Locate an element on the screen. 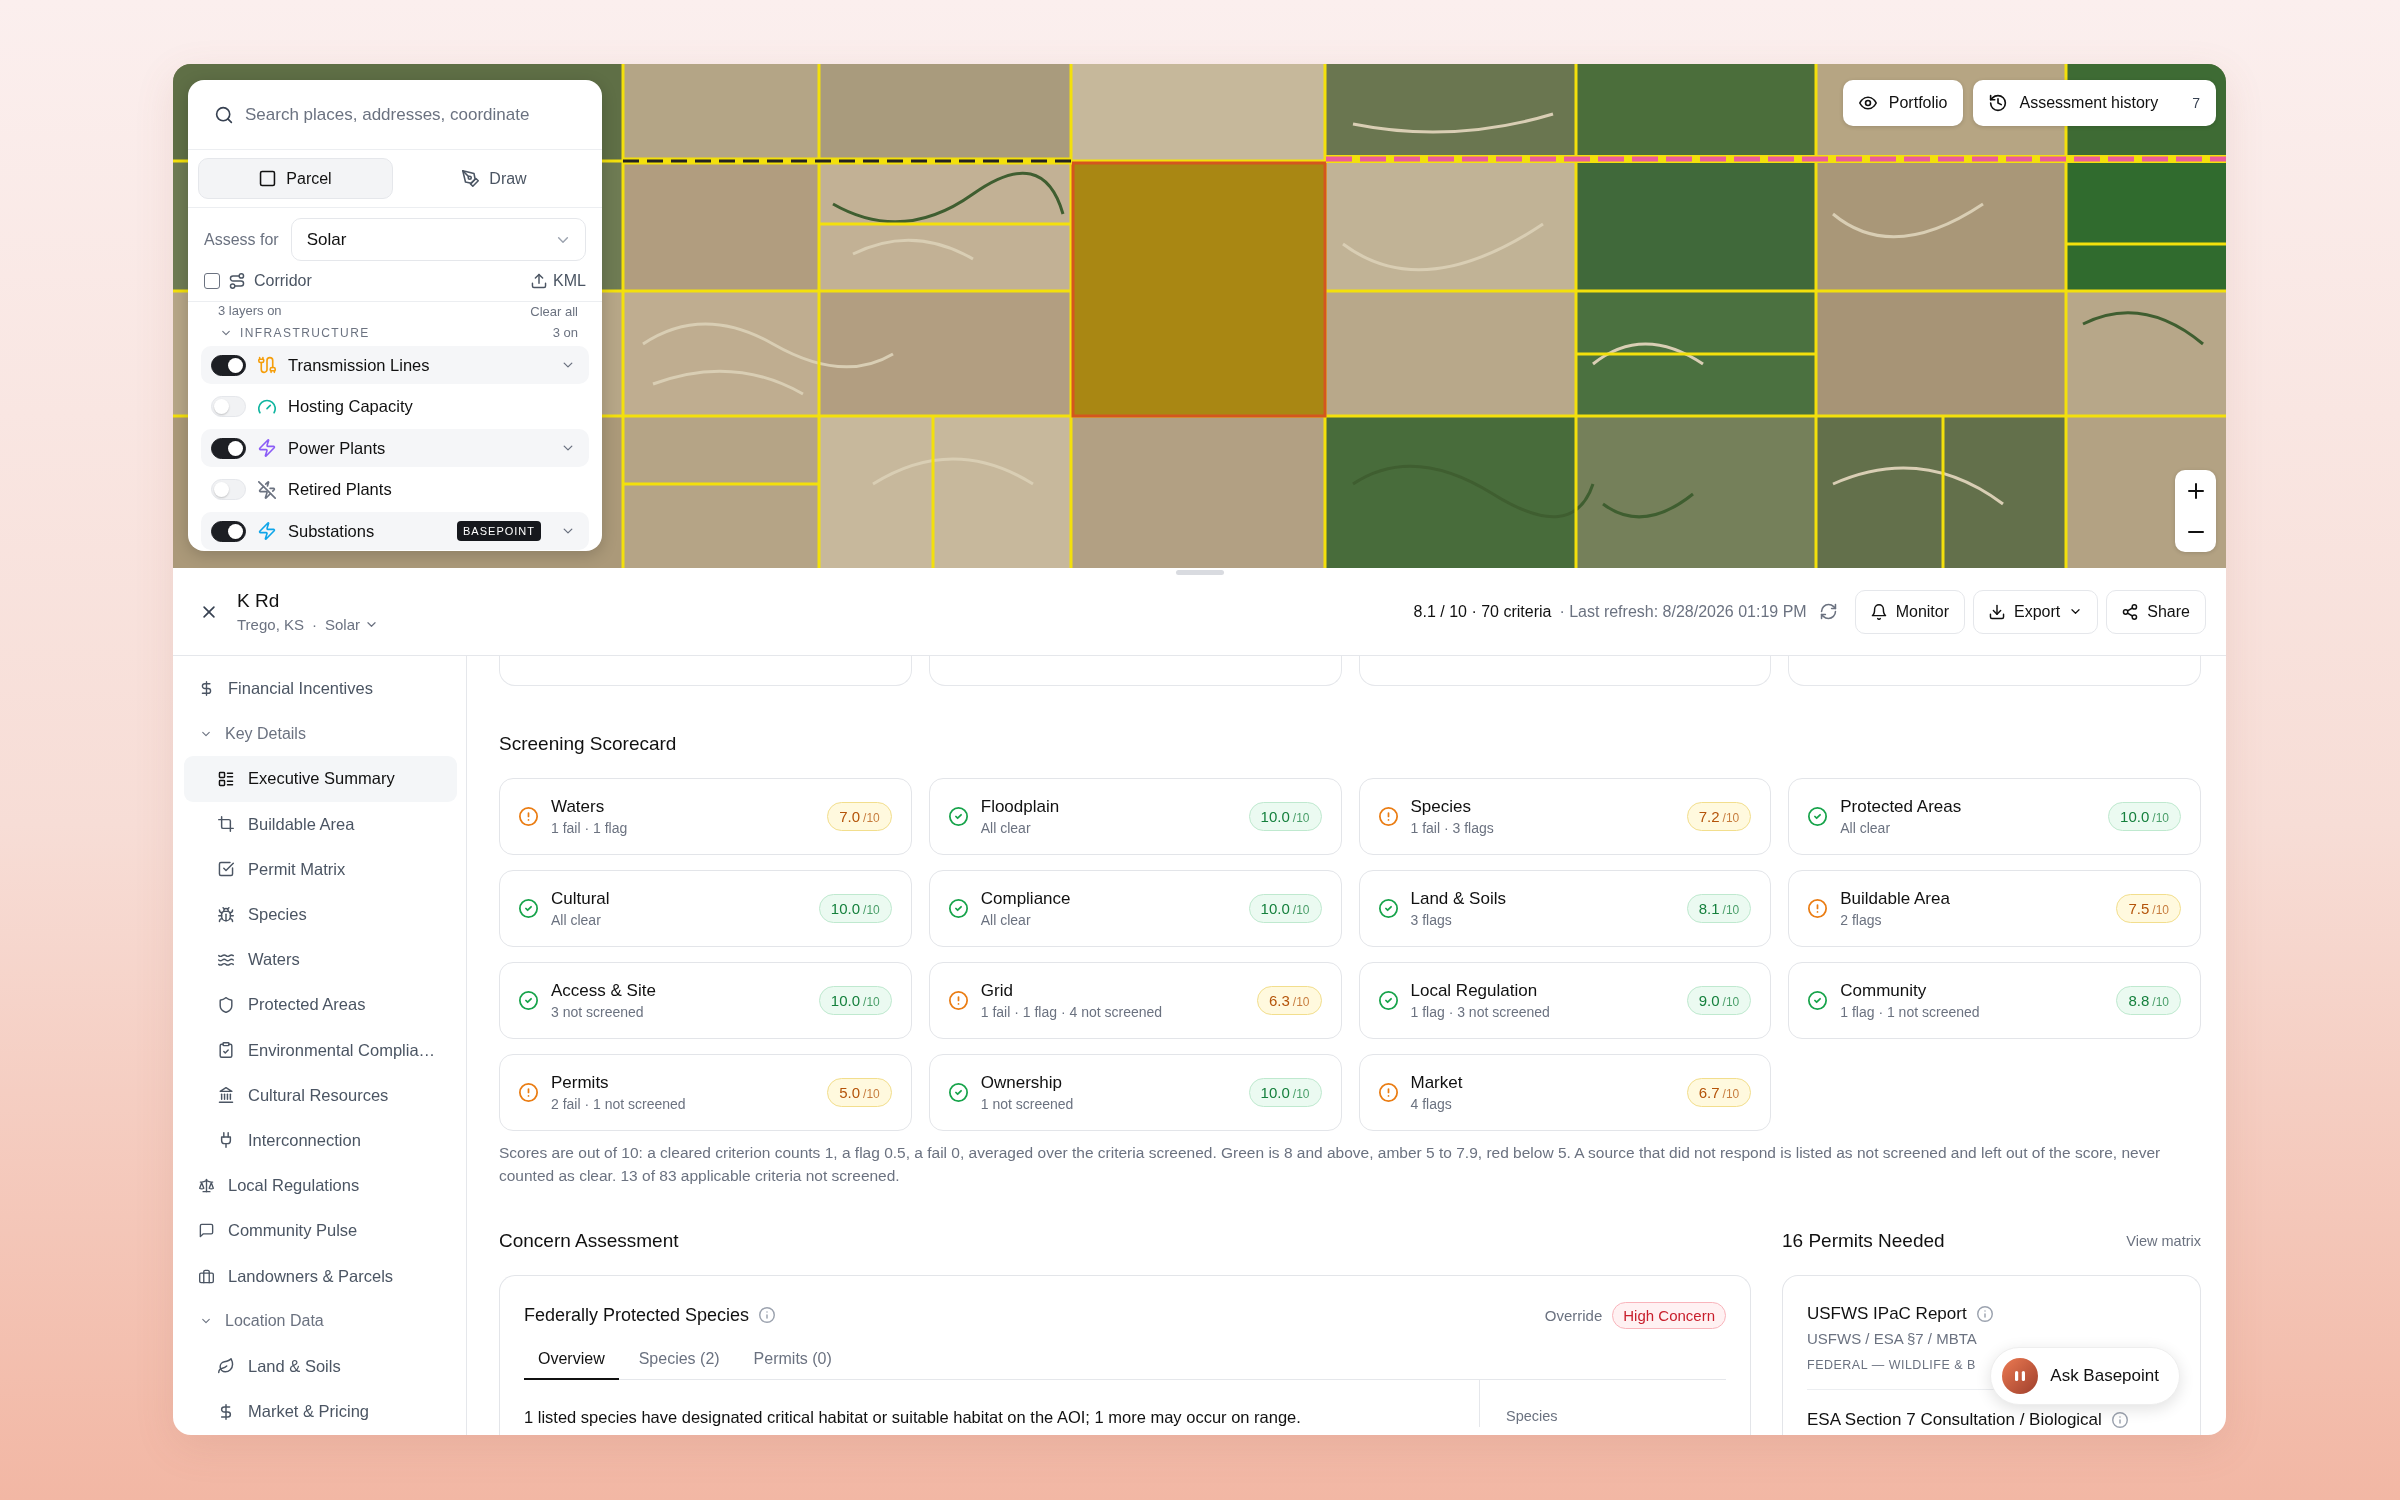 The width and height of the screenshot is (2400, 1500). history-button: Assessment history 7 is located at coordinates (2094, 103).